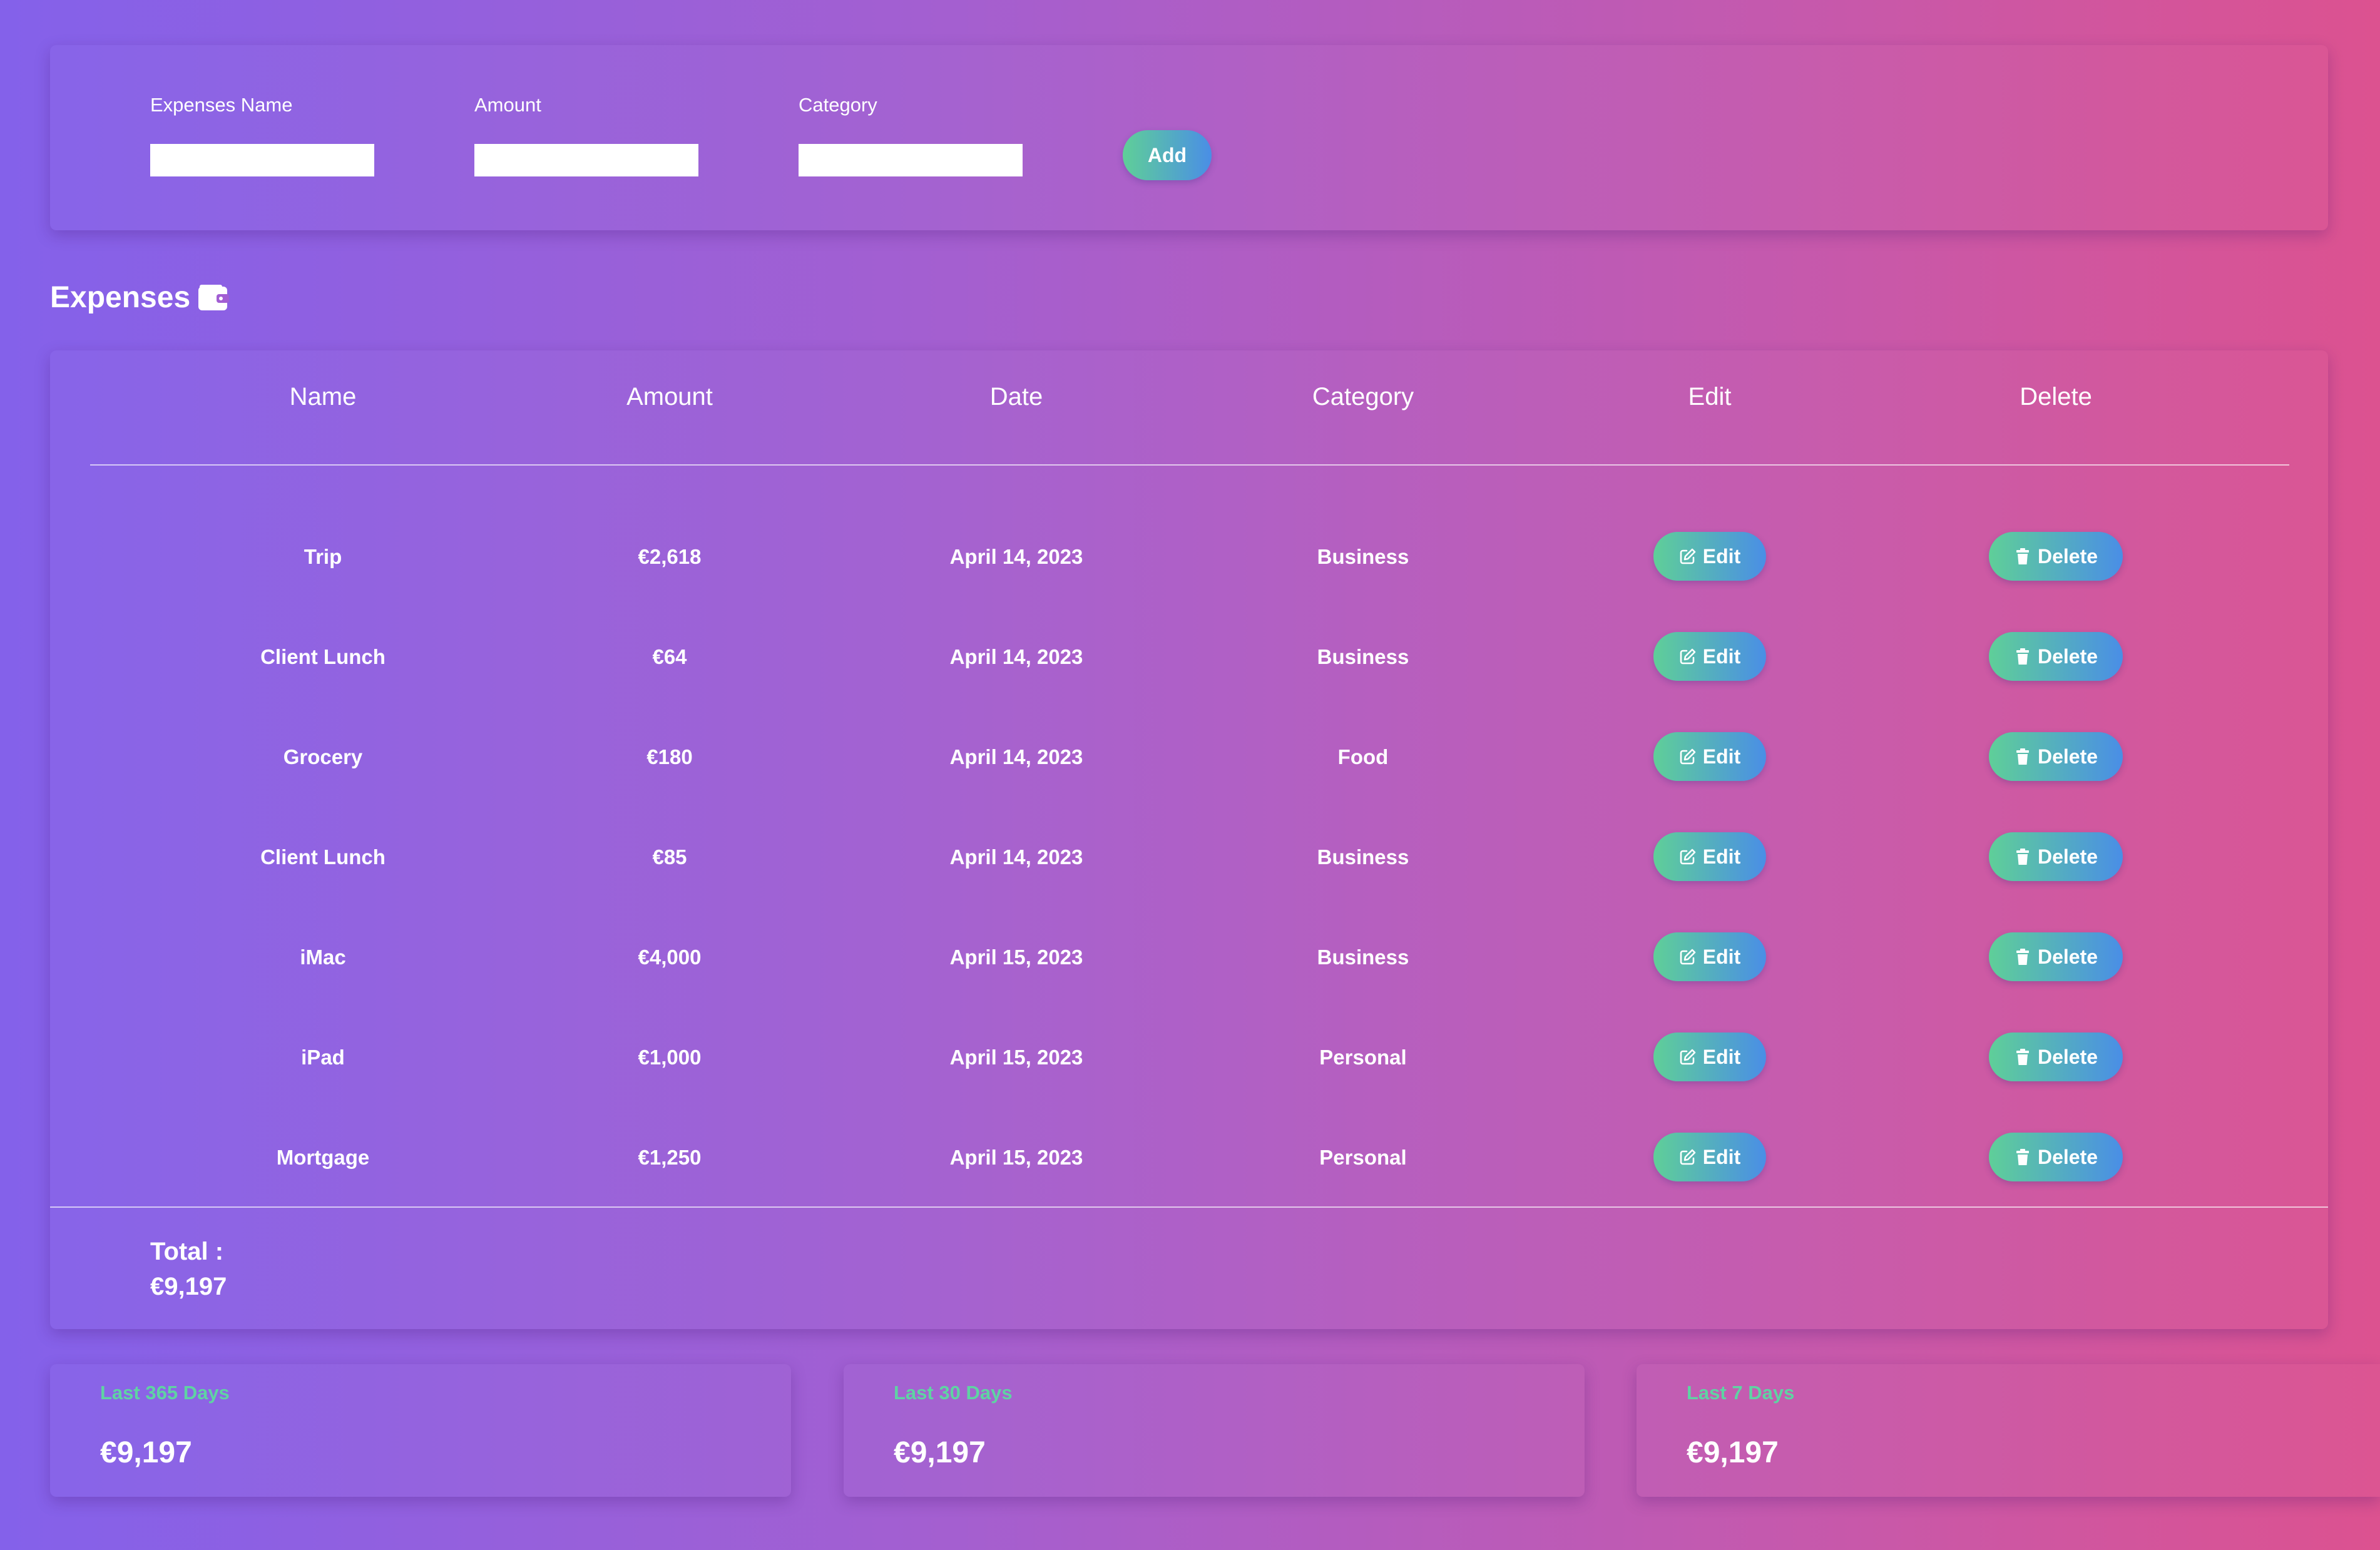 The image size is (2380, 1550). Describe the element at coordinates (1016, 396) in the screenshot. I see `column-header-date: Date` at that location.